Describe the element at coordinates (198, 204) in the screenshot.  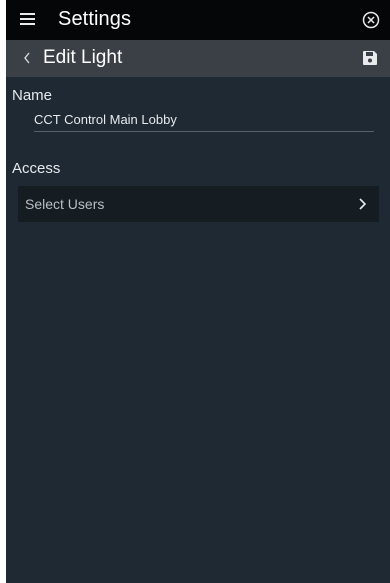
I see `select-users-row: Select Users` at that location.